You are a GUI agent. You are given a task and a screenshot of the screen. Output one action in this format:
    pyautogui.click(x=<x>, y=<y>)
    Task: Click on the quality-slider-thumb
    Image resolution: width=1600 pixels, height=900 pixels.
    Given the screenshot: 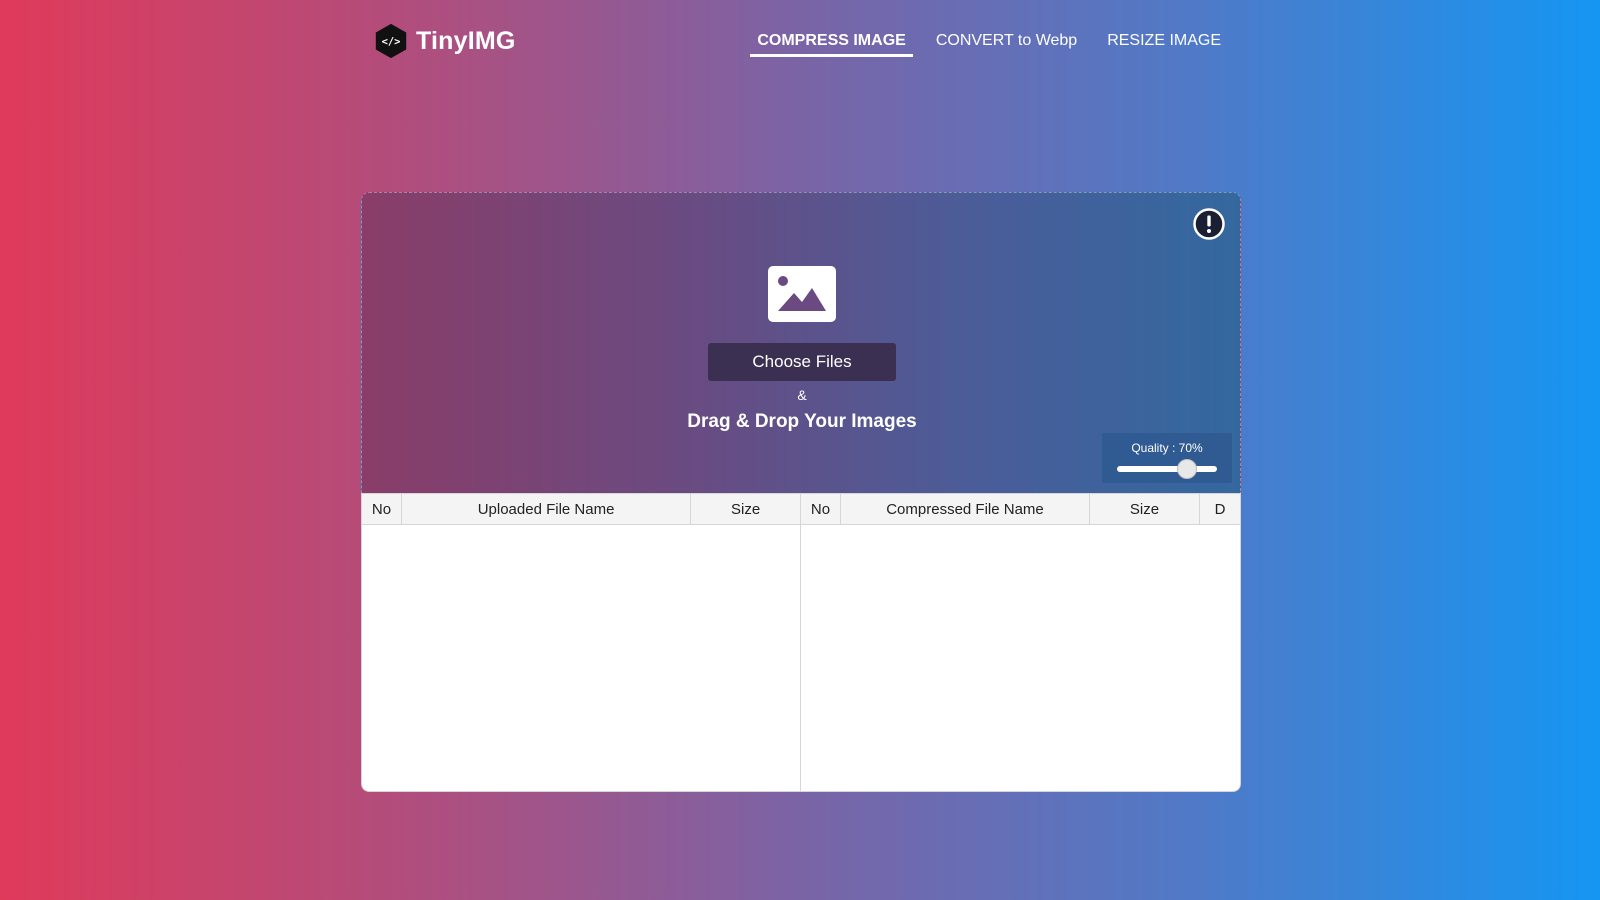 What is the action you would take?
    pyautogui.click(x=1187, y=469)
    